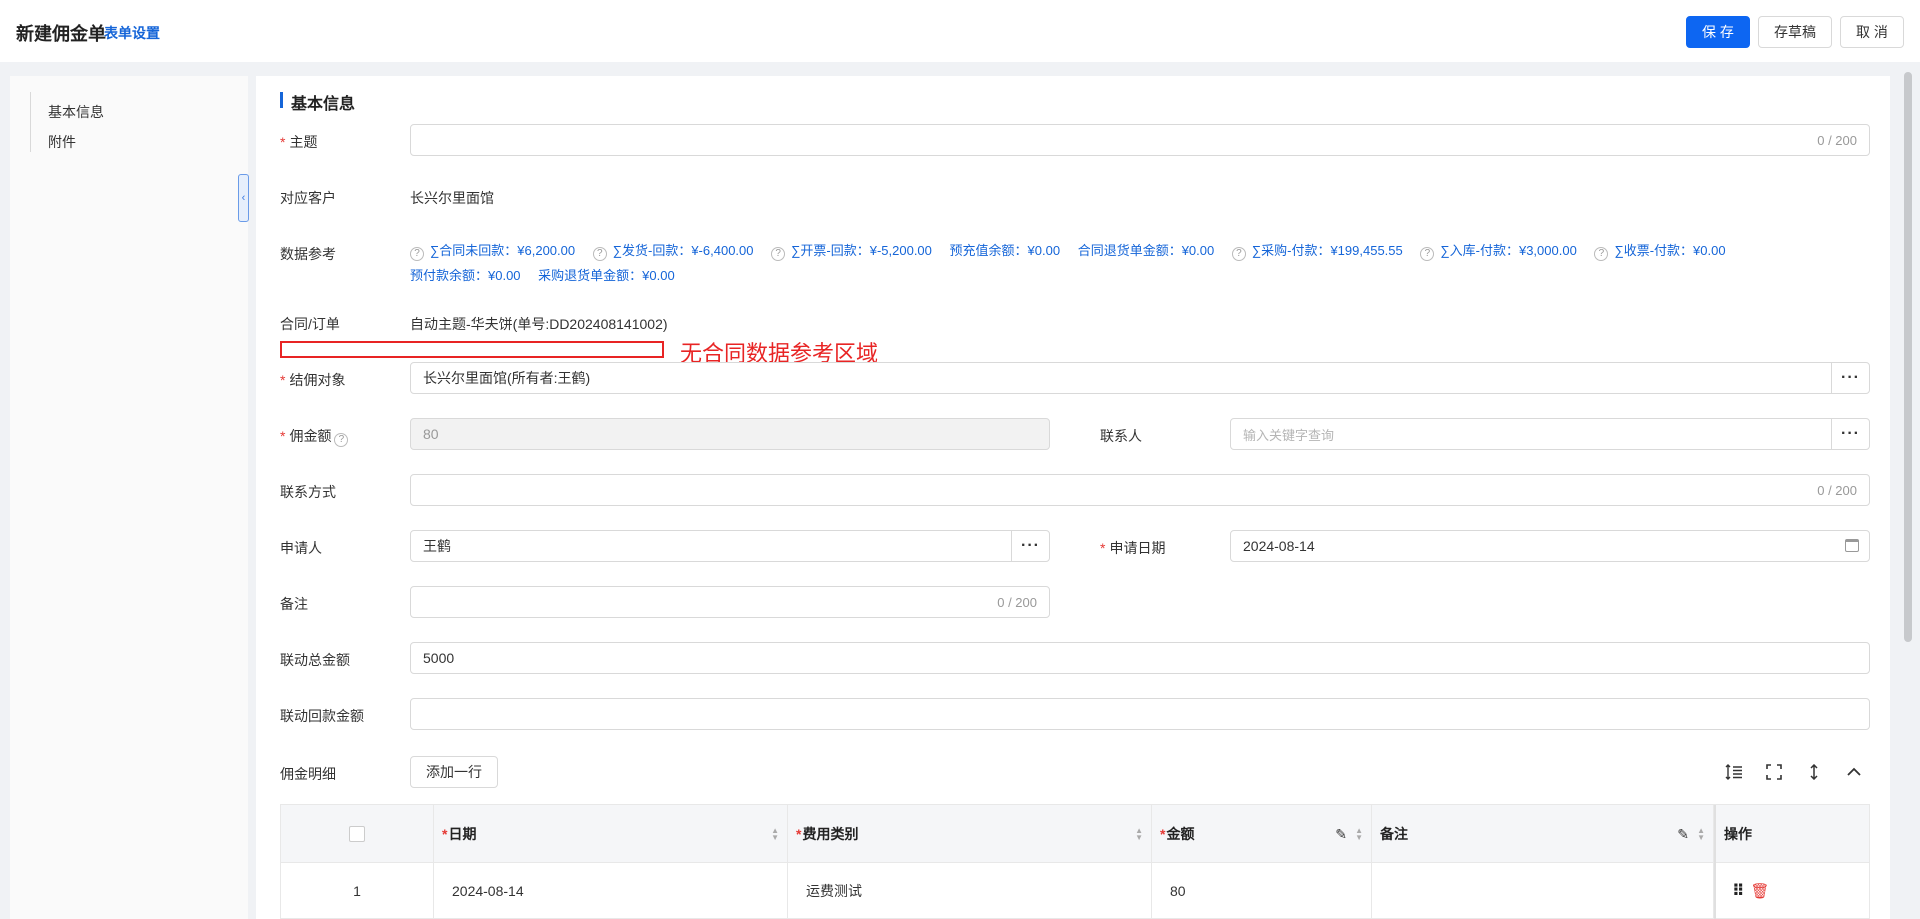 This screenshot has width=1920, height=919. I want to click on linked-returned-input, so click(1140, 714).